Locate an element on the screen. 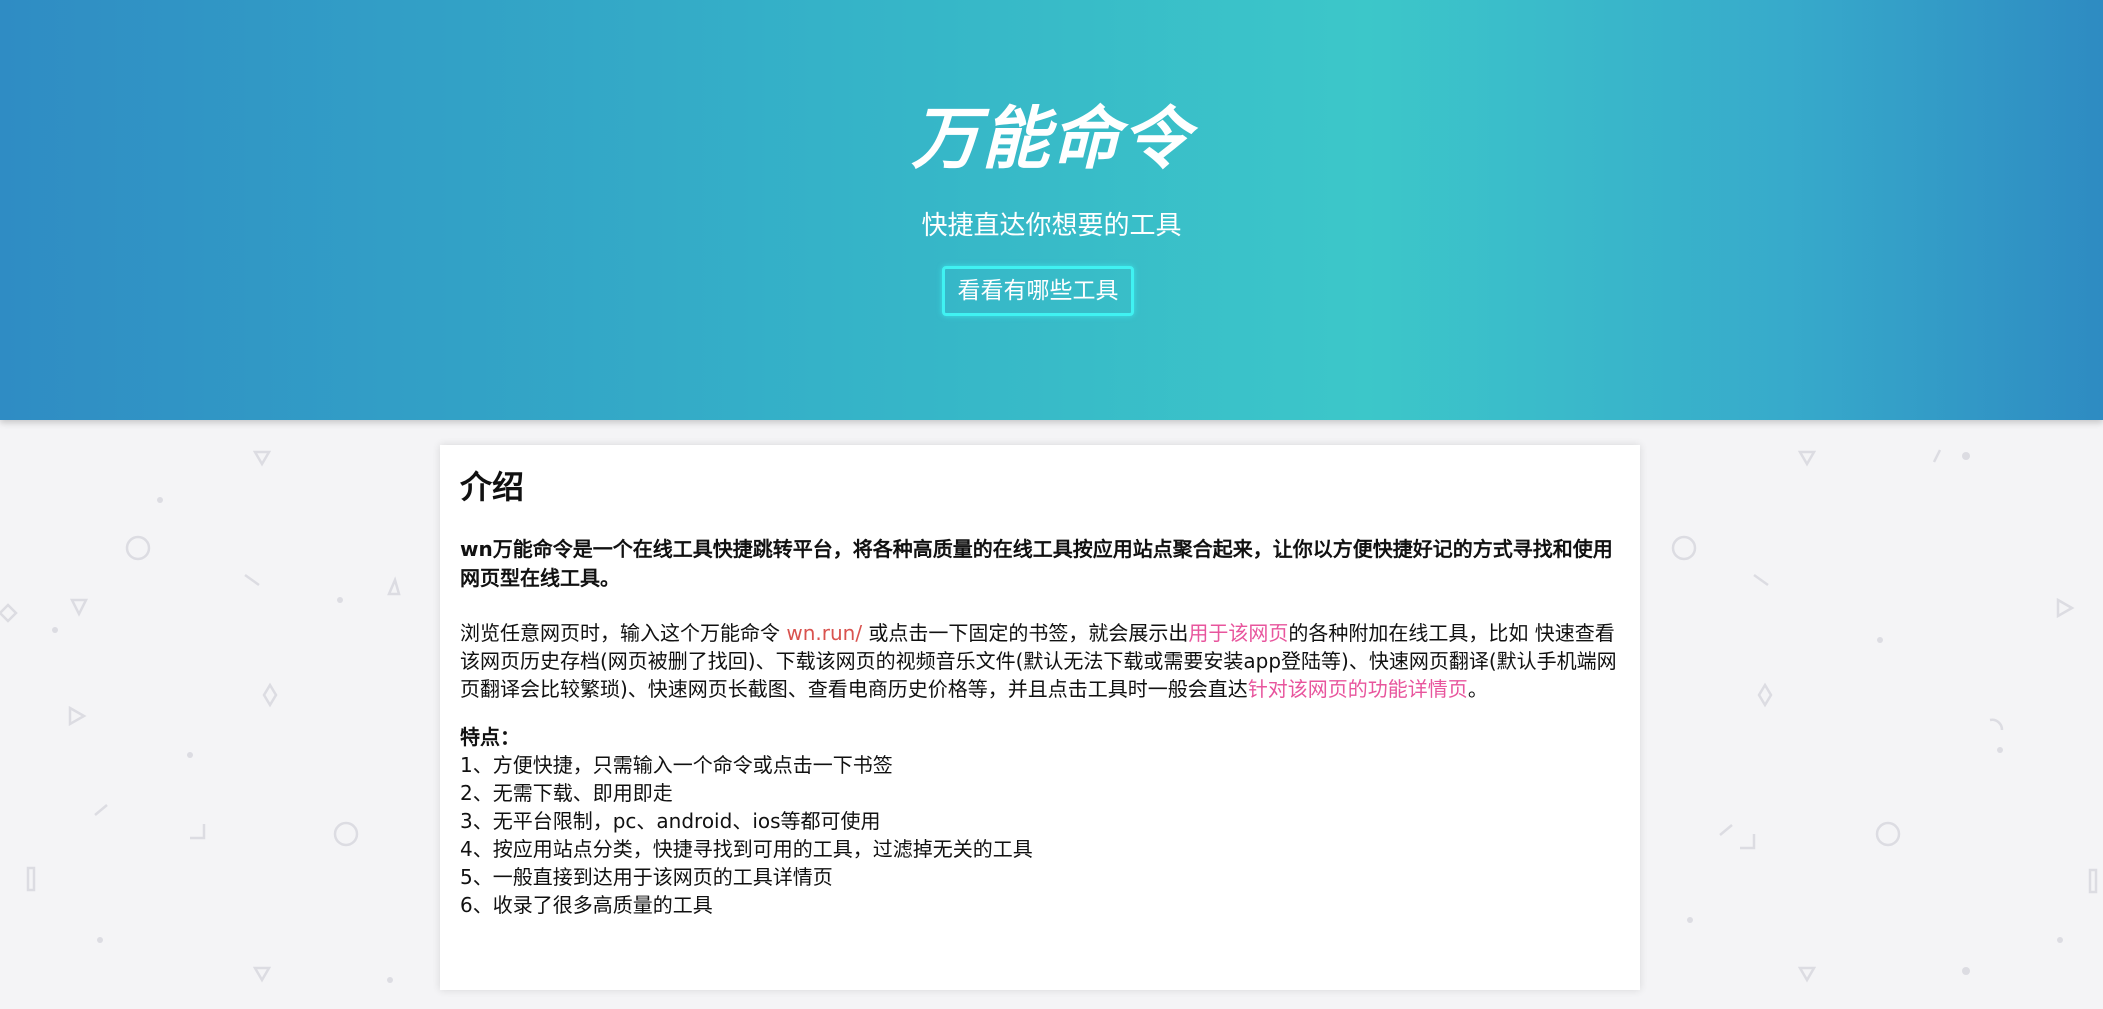  desc-text-1: 浏览任意网页时，输入这个万能命令 is located at coordinates (623, 633).